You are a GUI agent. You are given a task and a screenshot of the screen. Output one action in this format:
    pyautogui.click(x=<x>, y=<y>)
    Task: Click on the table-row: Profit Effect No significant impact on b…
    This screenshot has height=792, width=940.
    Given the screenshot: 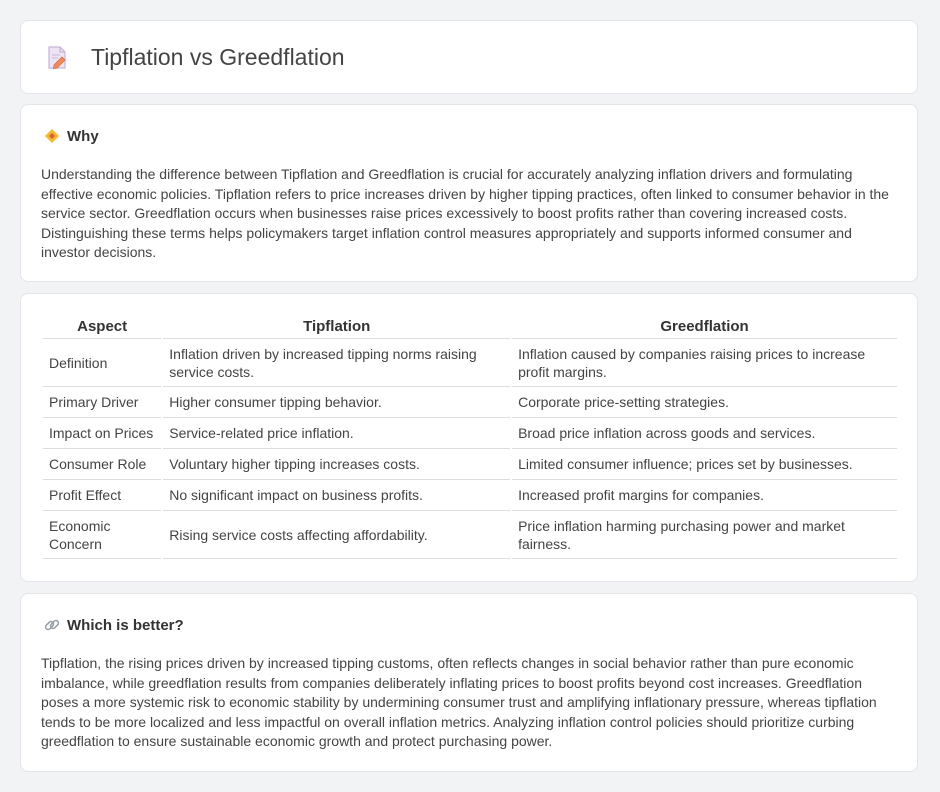 What is the action you would take?
    pyautogui.click(x=470, y=495)
    